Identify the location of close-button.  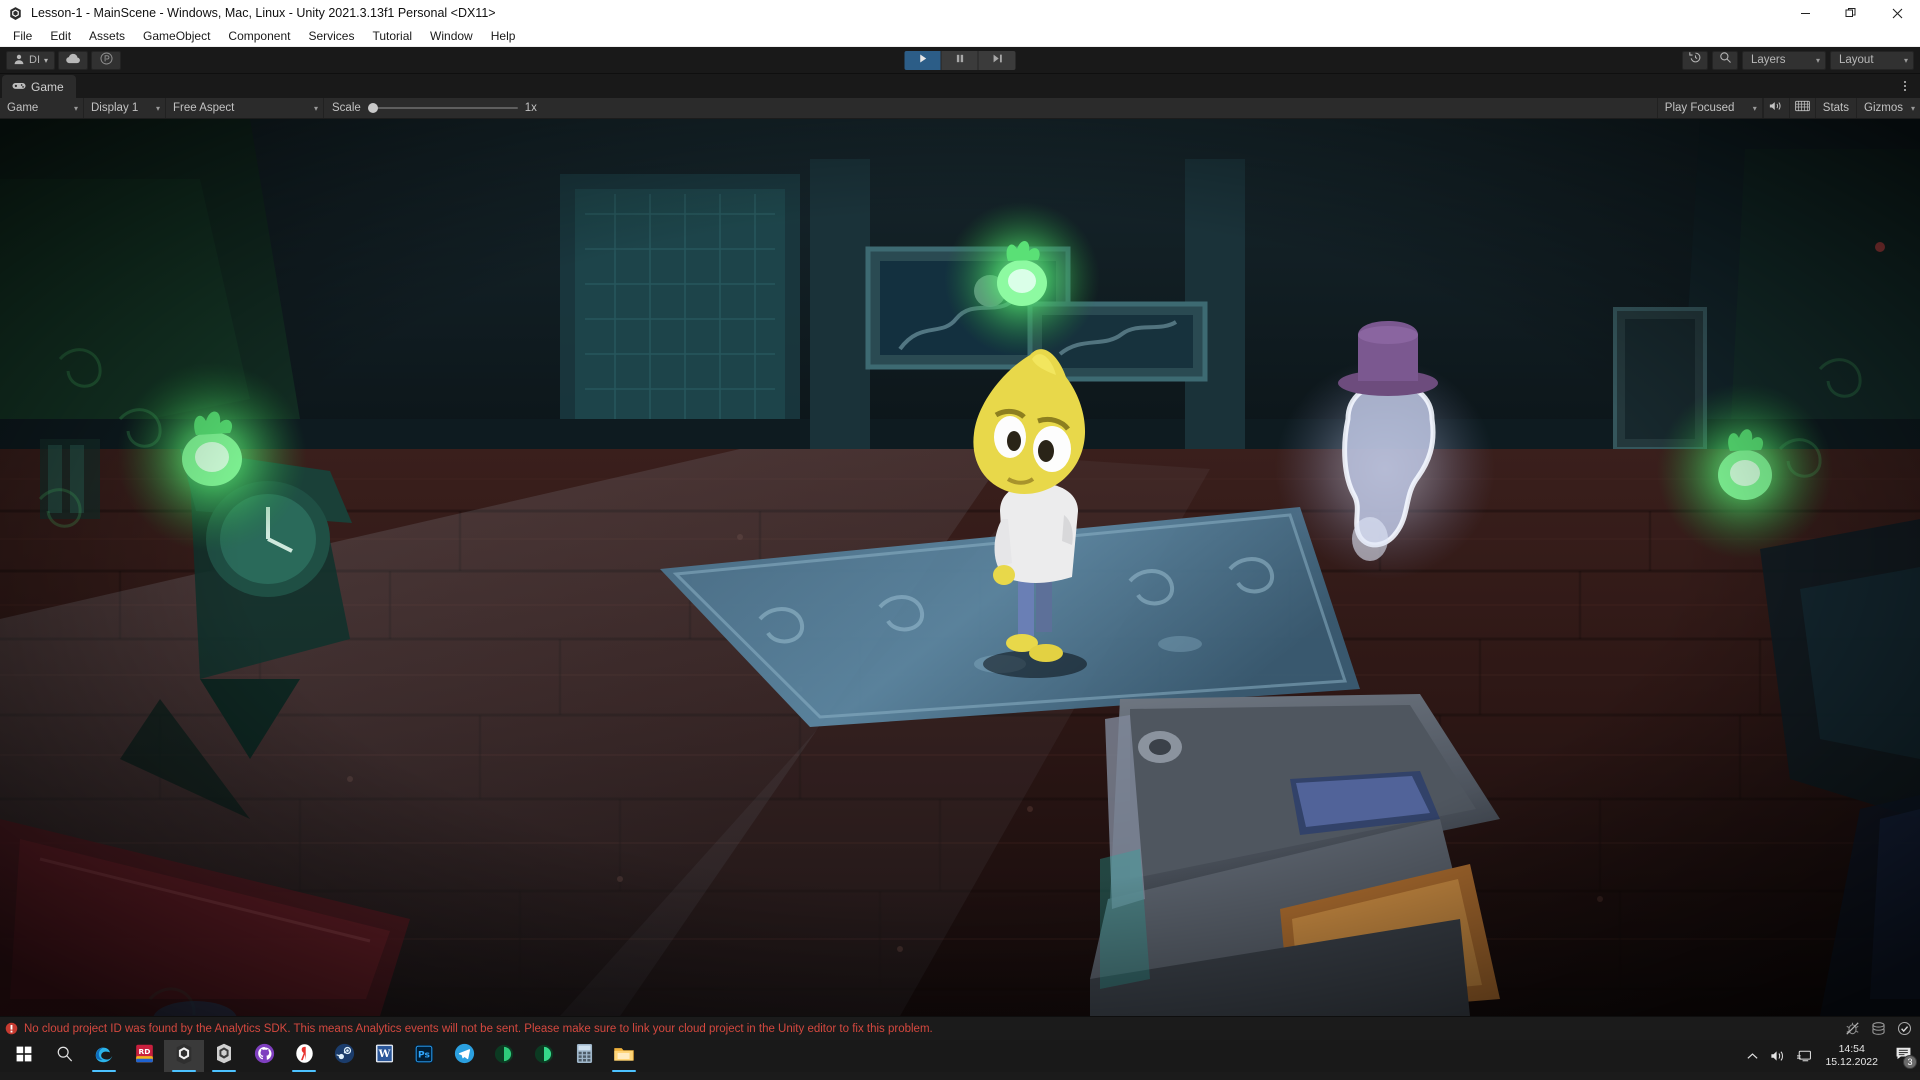
(1897, 13).